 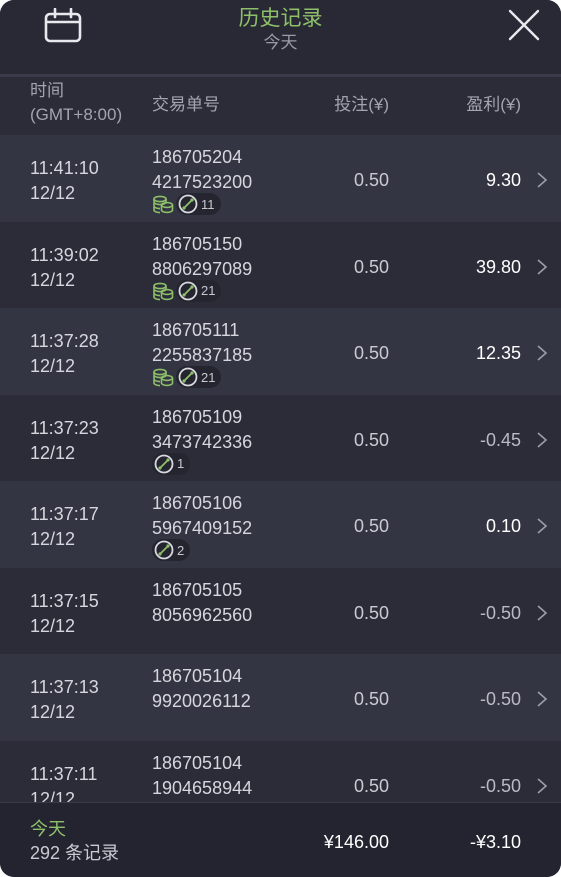 I want to click on row-time: 11:37:17 12/12, so click(x=64, y=527).